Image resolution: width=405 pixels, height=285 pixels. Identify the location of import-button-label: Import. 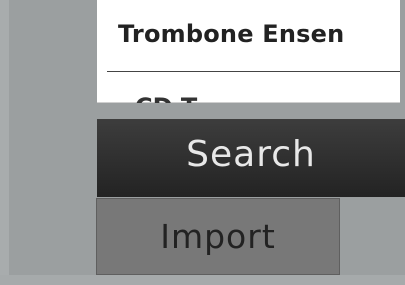
(218, 236).